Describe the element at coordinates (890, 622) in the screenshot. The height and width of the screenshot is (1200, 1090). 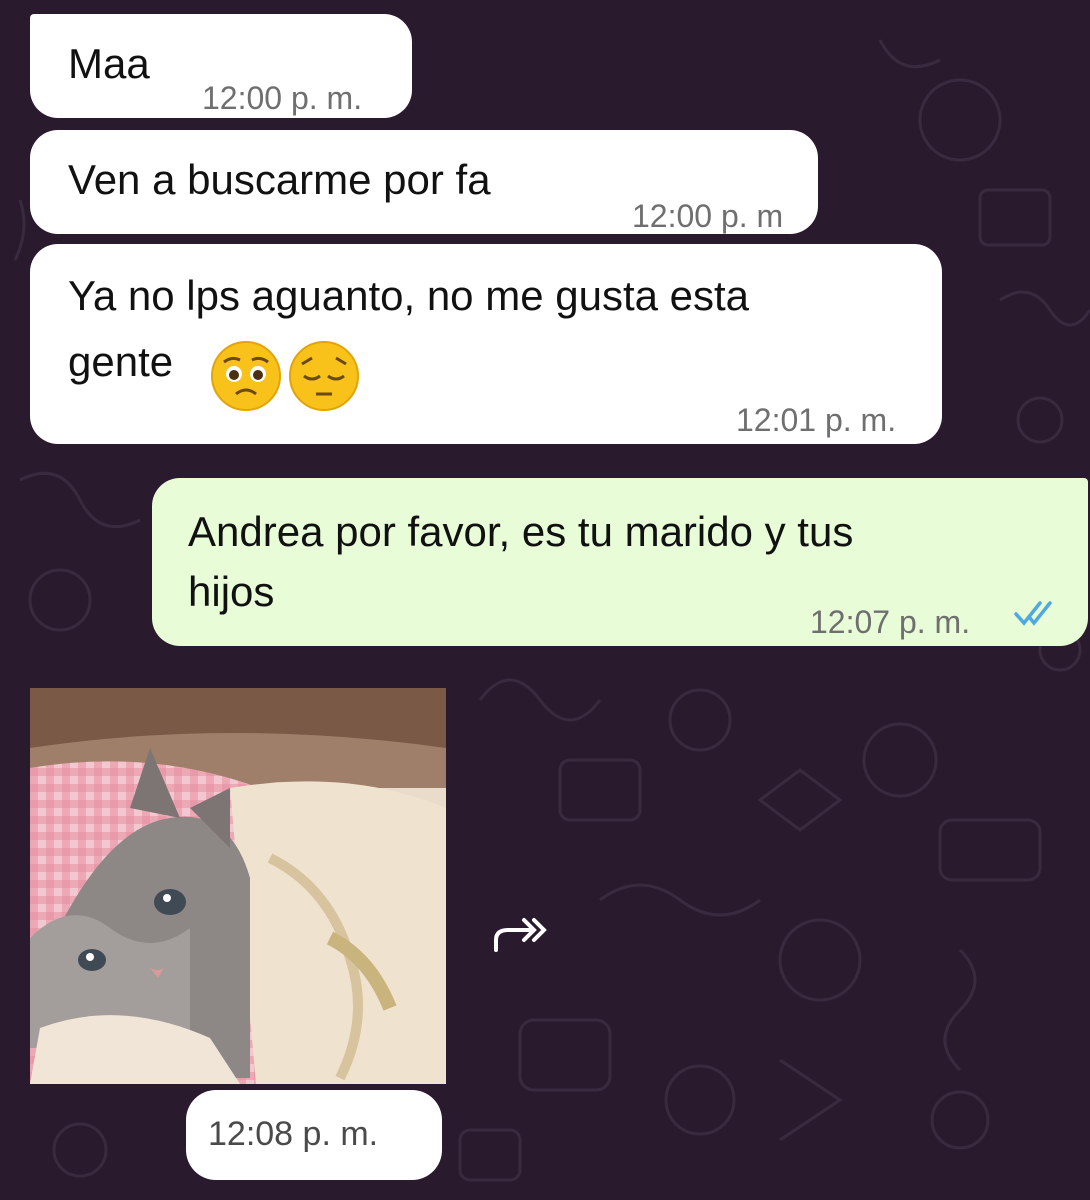
I see `message-timestamp: 12:07 p. m.` at that location.